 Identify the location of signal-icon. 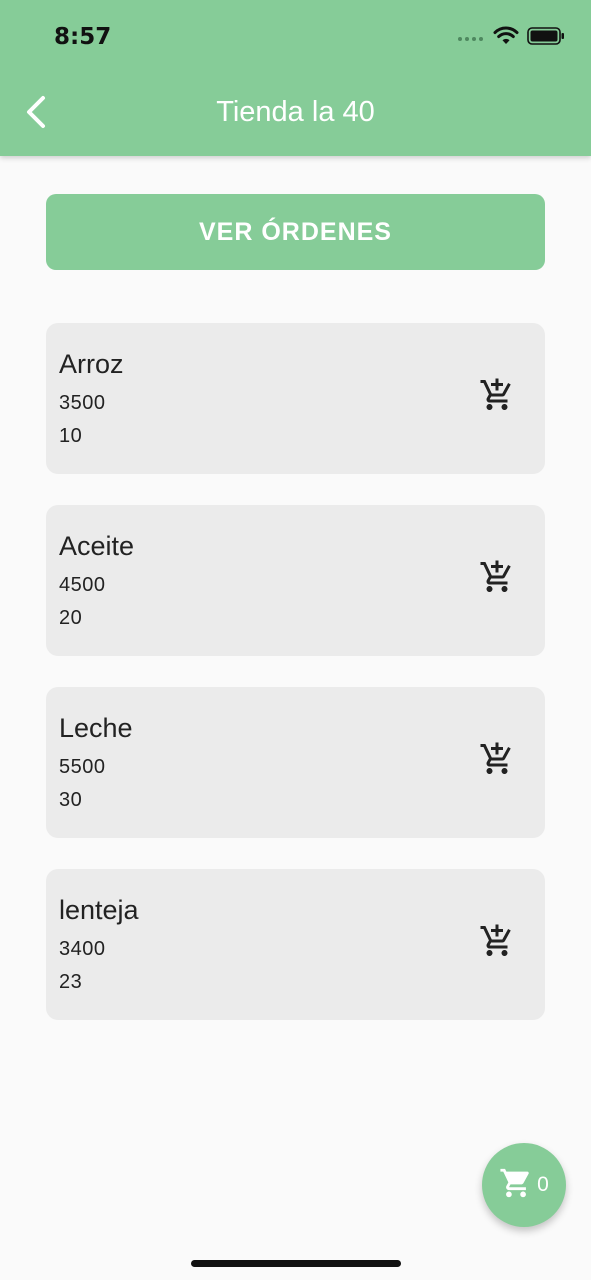
(471, 38).